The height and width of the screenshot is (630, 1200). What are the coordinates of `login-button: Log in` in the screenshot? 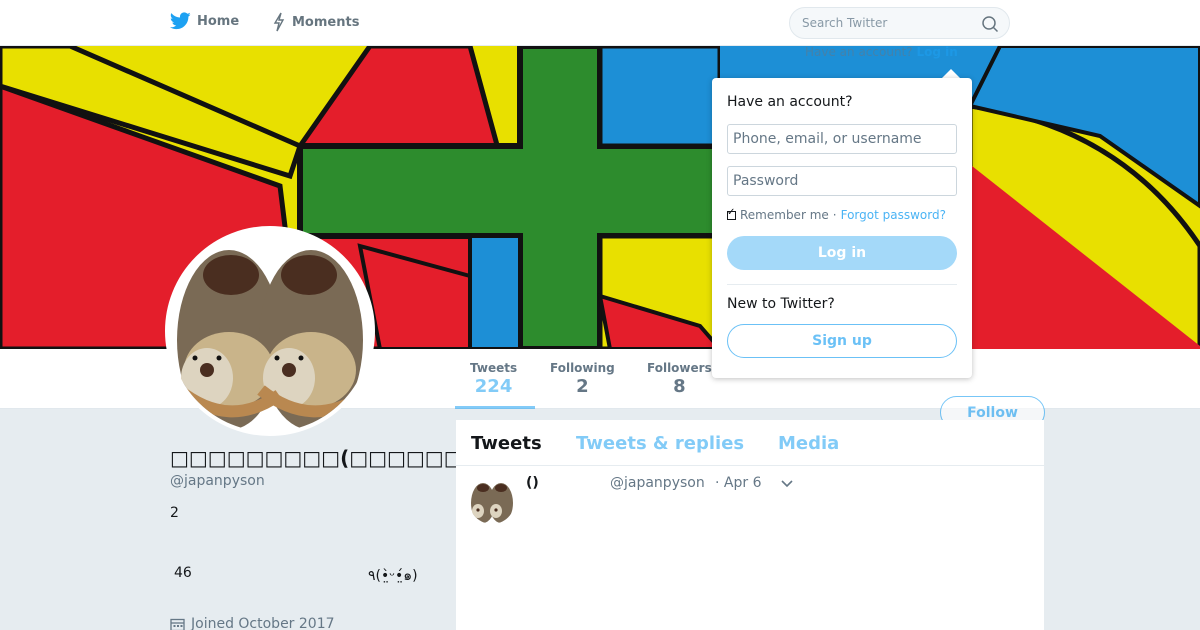 It's located at (842, 253).